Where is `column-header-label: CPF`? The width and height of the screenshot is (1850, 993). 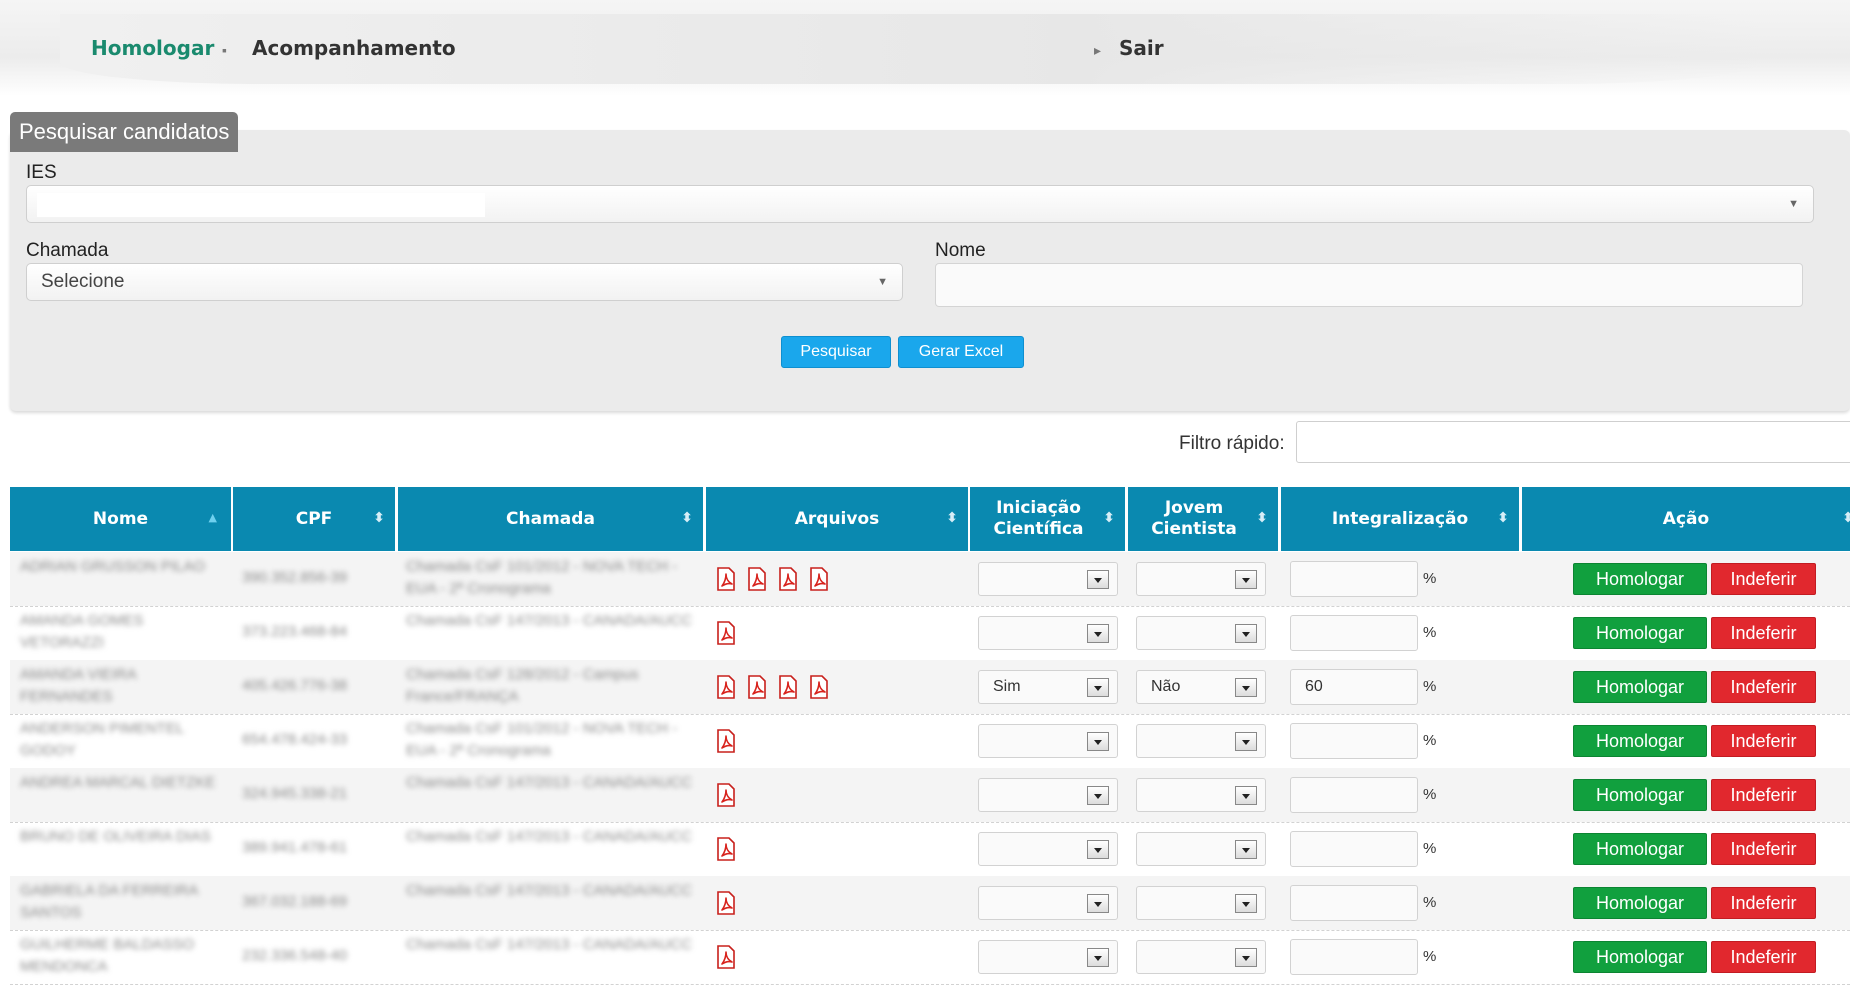 column-header-label: CPF is located at coordinates (314, 518).